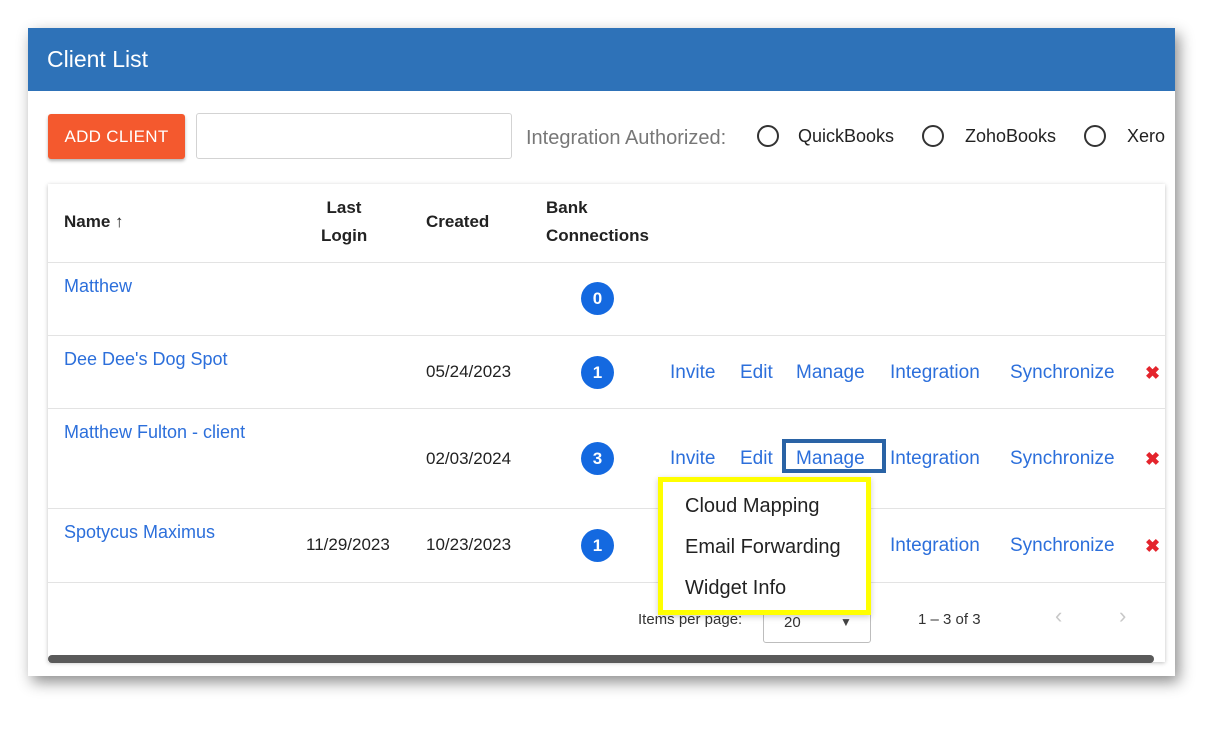 This screenshot has height=732, width=1229. I want to click on radio-xero, so click(1095, 136).